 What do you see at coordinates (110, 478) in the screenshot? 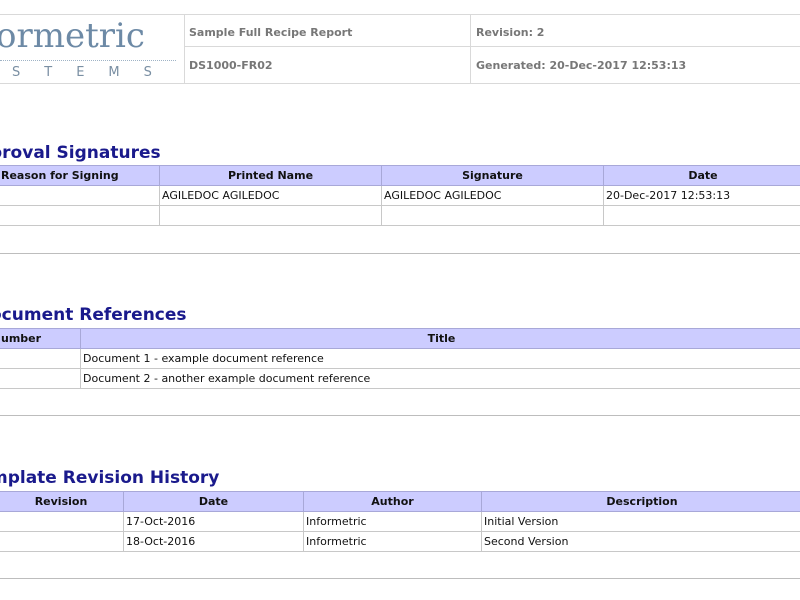
I see `revision-history-heading: mplate Revision History` at bounding box center [110, 478].